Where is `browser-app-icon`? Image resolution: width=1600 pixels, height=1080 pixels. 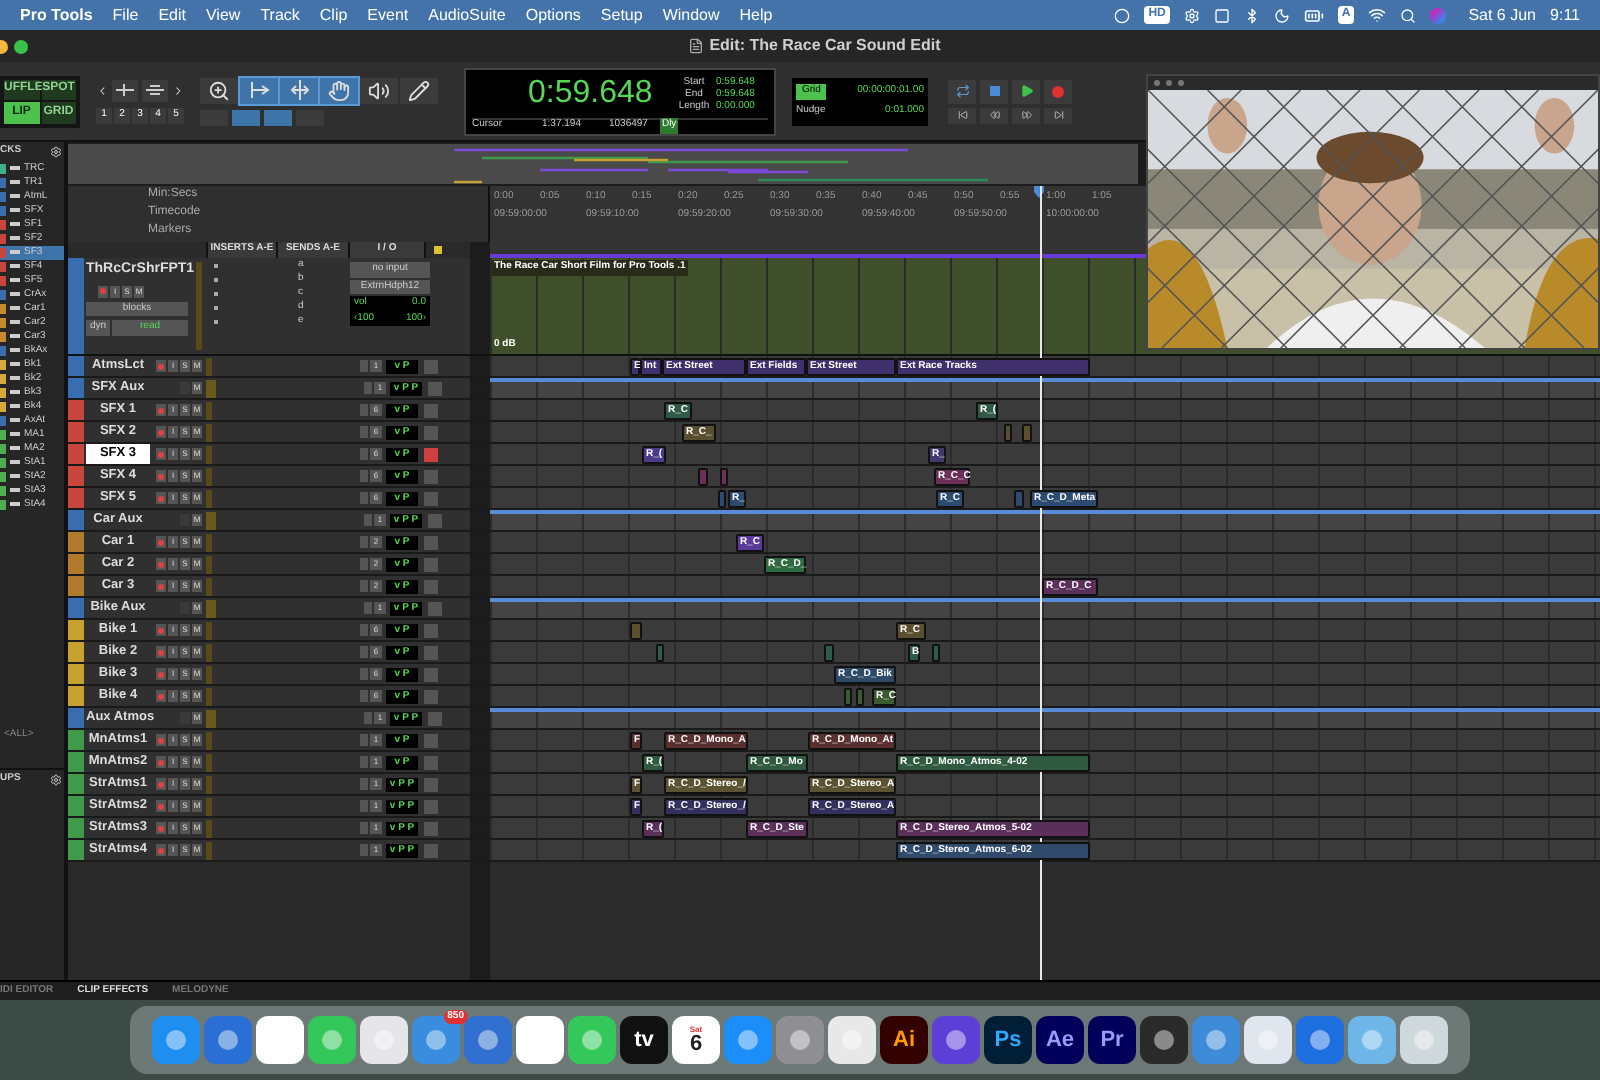
browser-app-icon is located at coordinates (280, 1040).